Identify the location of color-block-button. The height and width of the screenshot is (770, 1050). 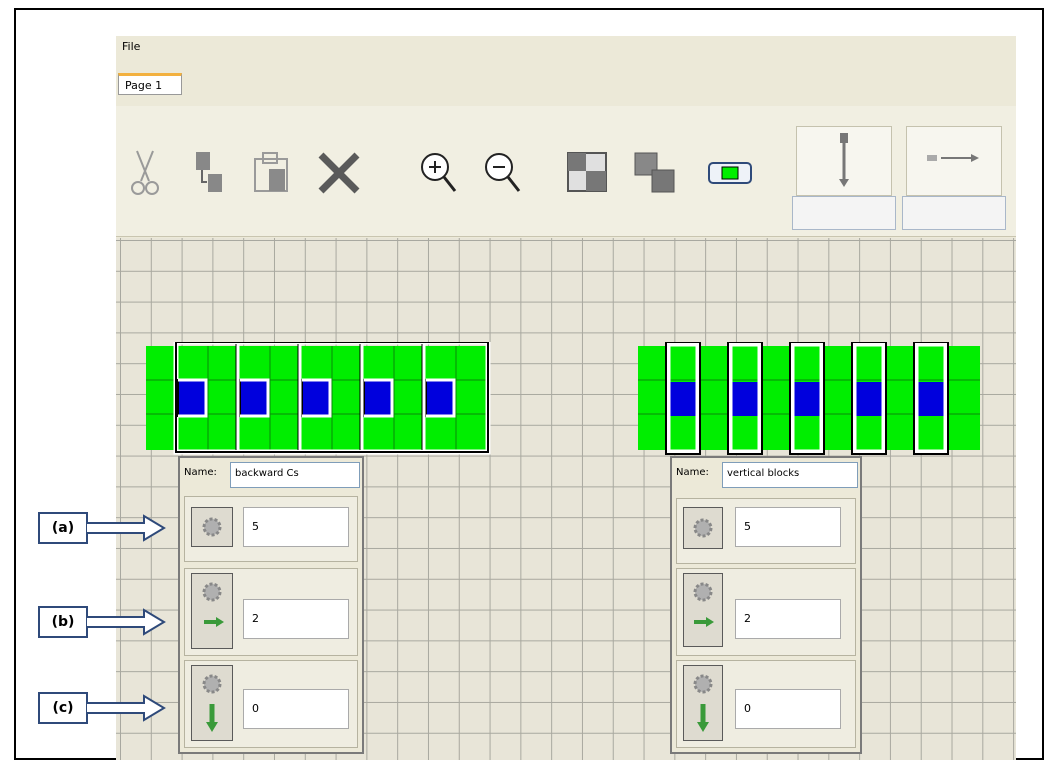
(731, 173).